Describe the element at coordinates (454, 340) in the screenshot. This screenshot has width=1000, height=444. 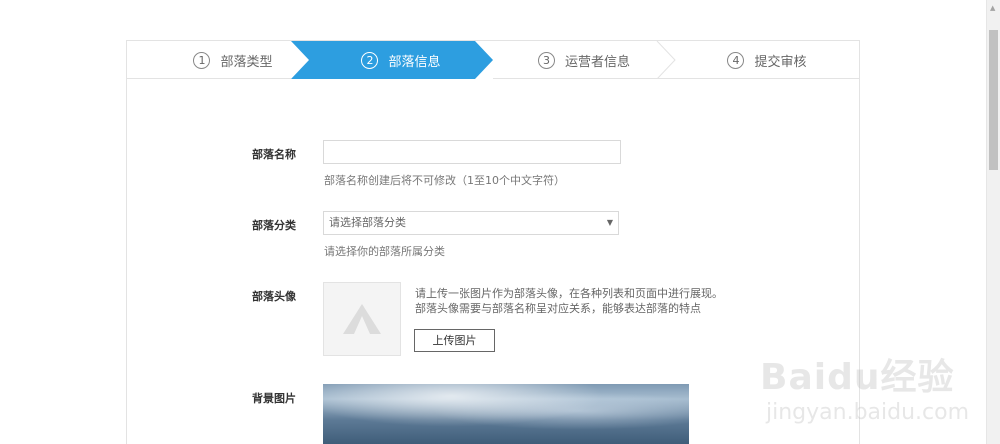
I see `upload-image-button: 上传图片` at that location.